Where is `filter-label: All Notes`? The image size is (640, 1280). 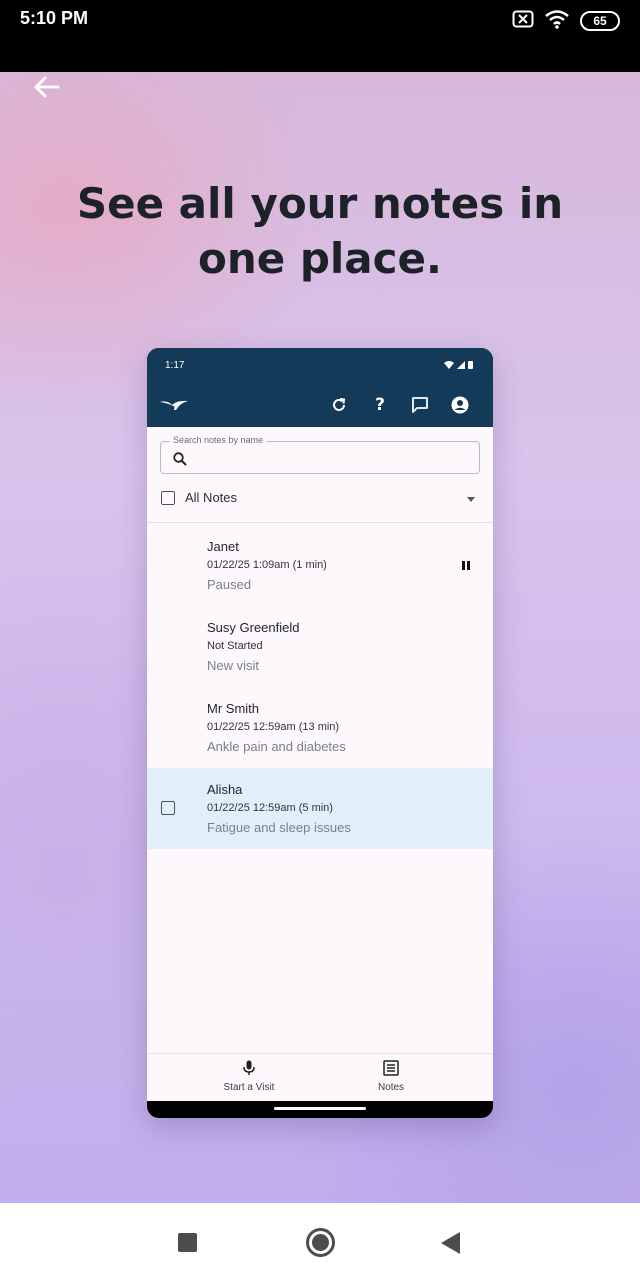 filter-label: All Notes is located at coordinates (211, 497).